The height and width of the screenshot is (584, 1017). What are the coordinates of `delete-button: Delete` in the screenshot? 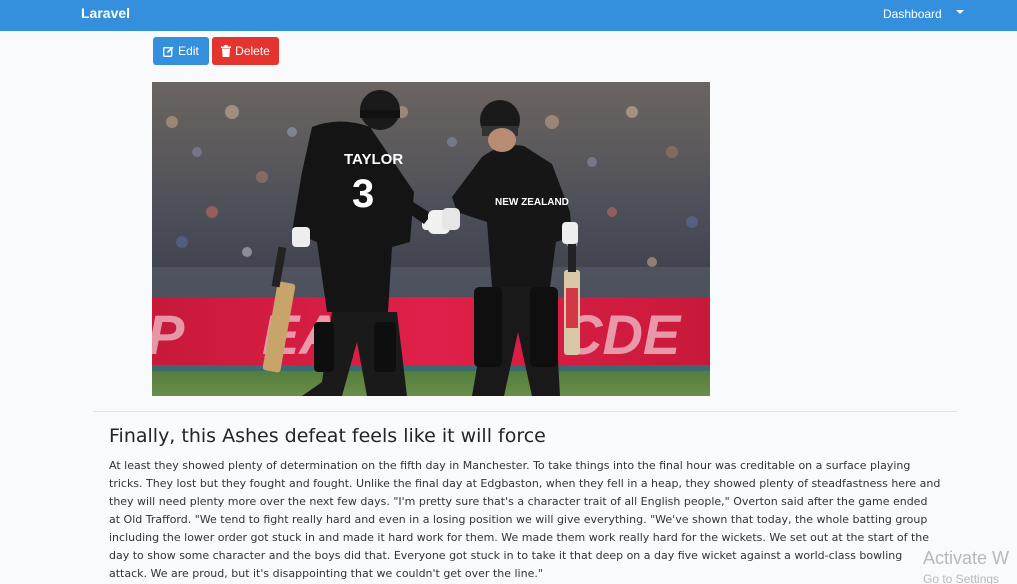 It's located at (245, 51).